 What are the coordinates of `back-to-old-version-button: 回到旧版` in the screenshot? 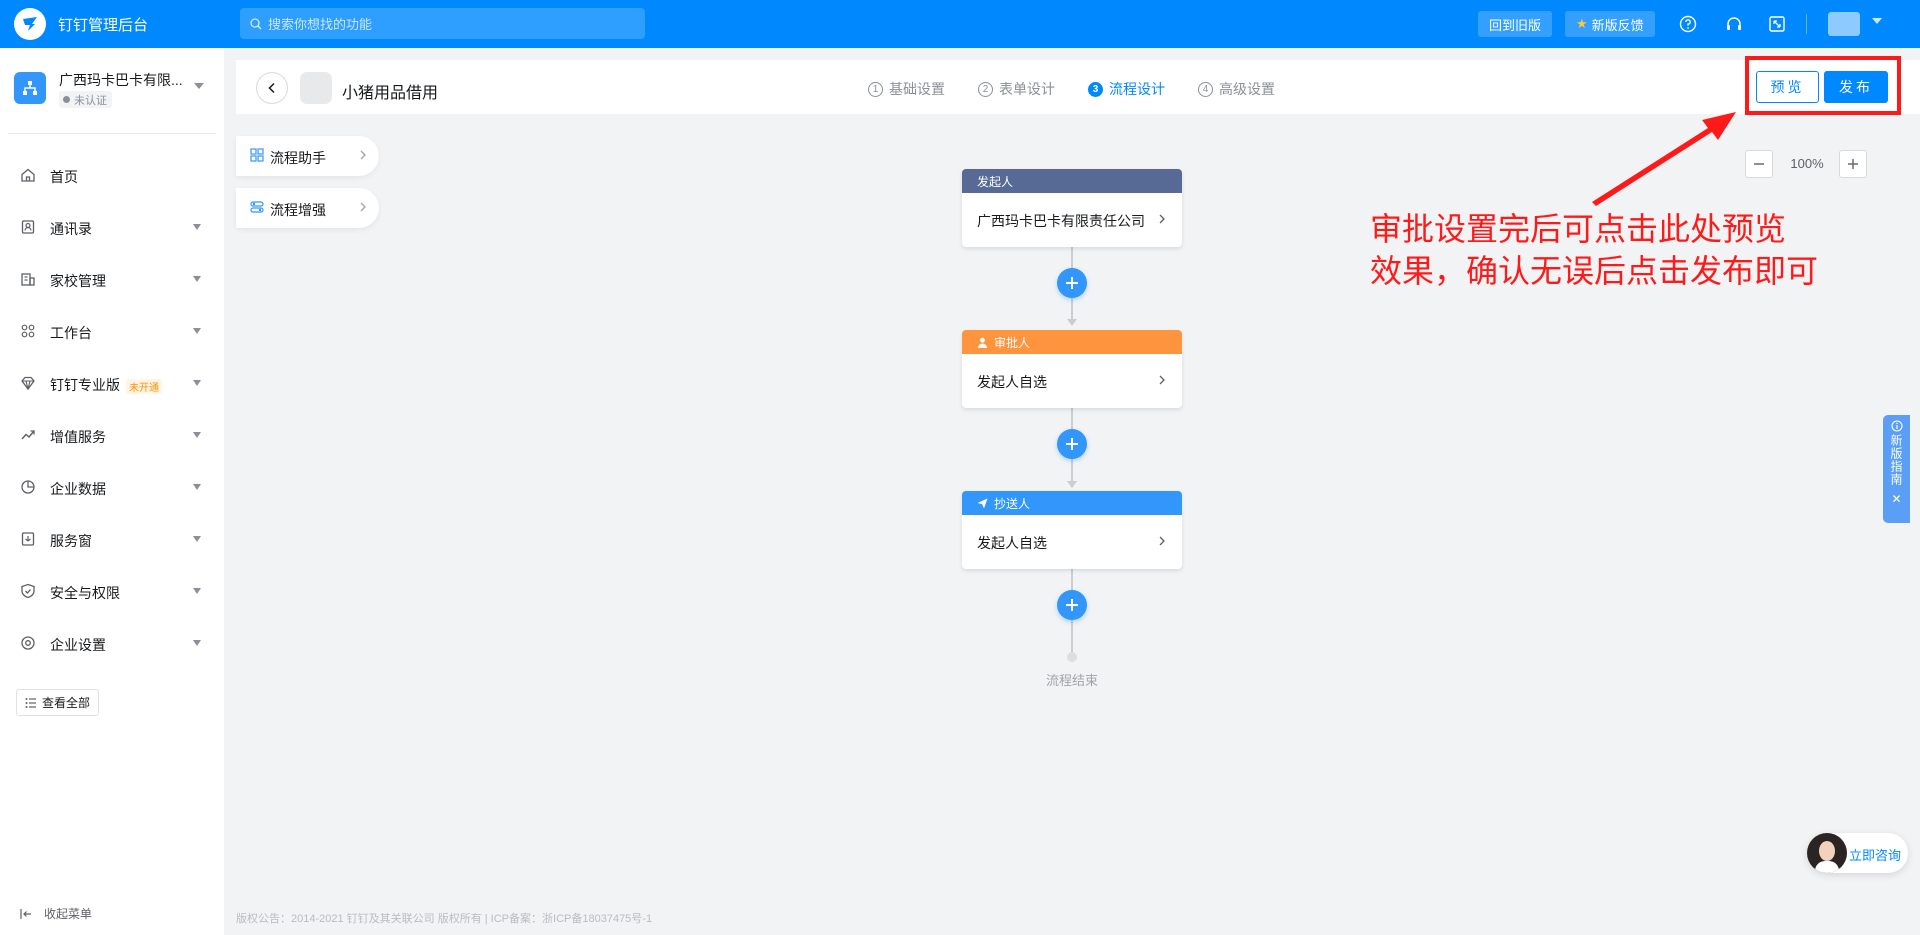 It's located at (1515, 24).